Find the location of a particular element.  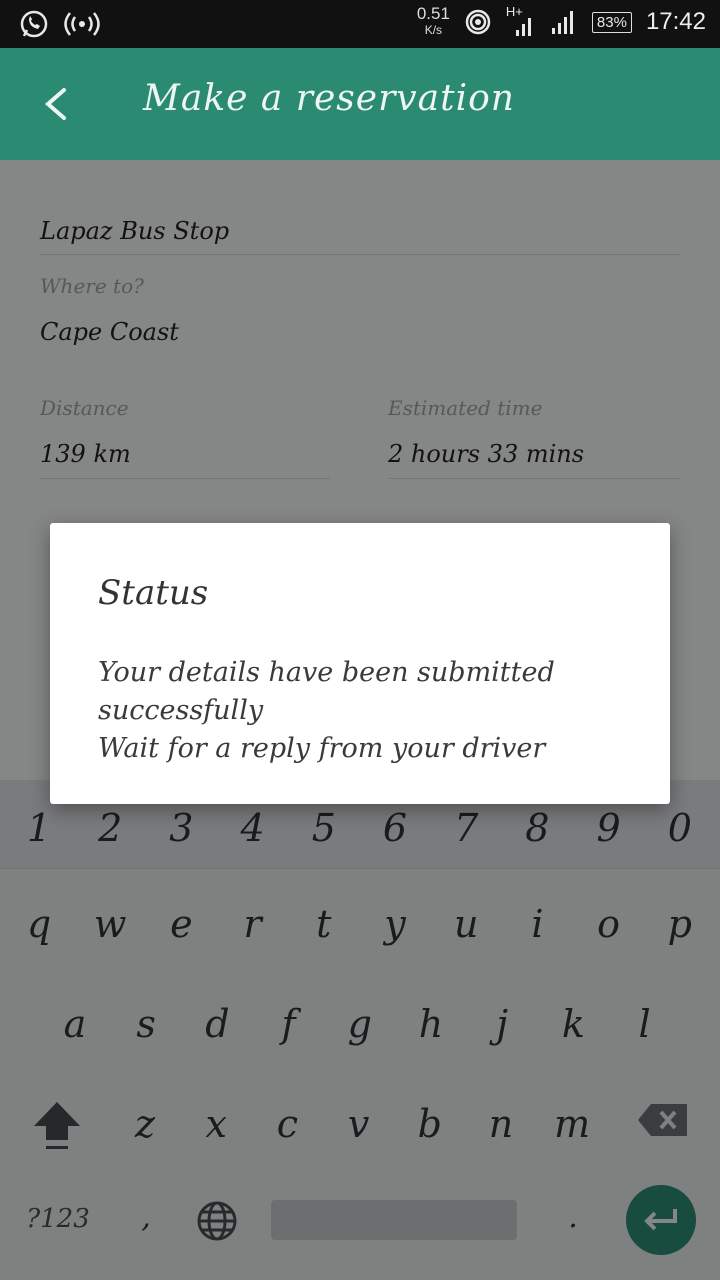

clock: 17:42 is located at coordinates (675, 21).